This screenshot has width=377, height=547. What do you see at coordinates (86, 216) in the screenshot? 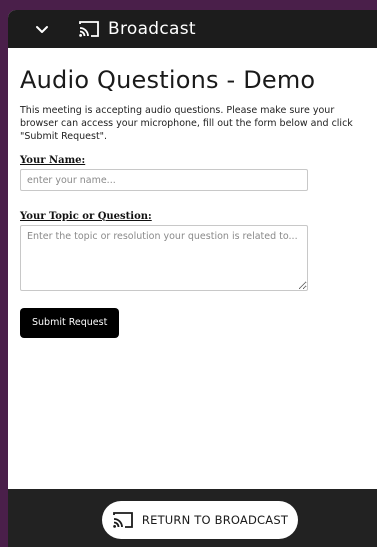
I see `topic-label: Your Topic or Question:` at bounding box center [86, 216].